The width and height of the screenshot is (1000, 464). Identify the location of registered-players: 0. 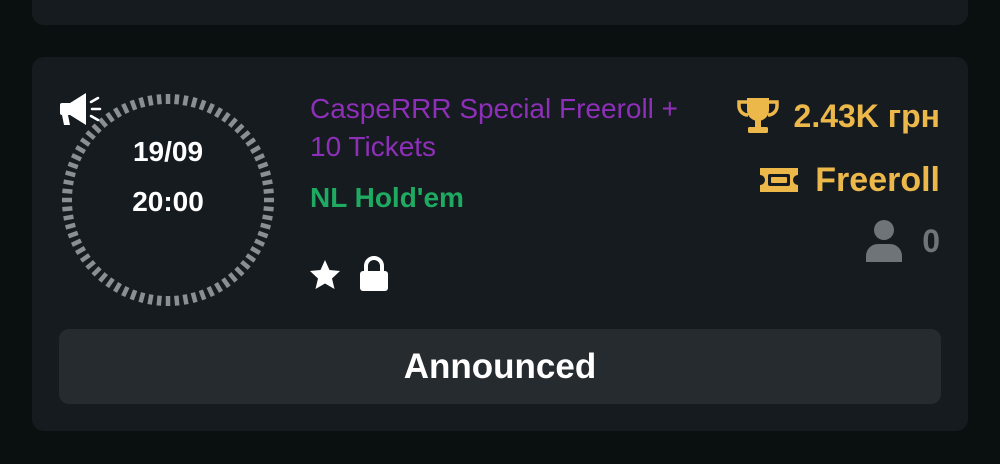
(902, 241).